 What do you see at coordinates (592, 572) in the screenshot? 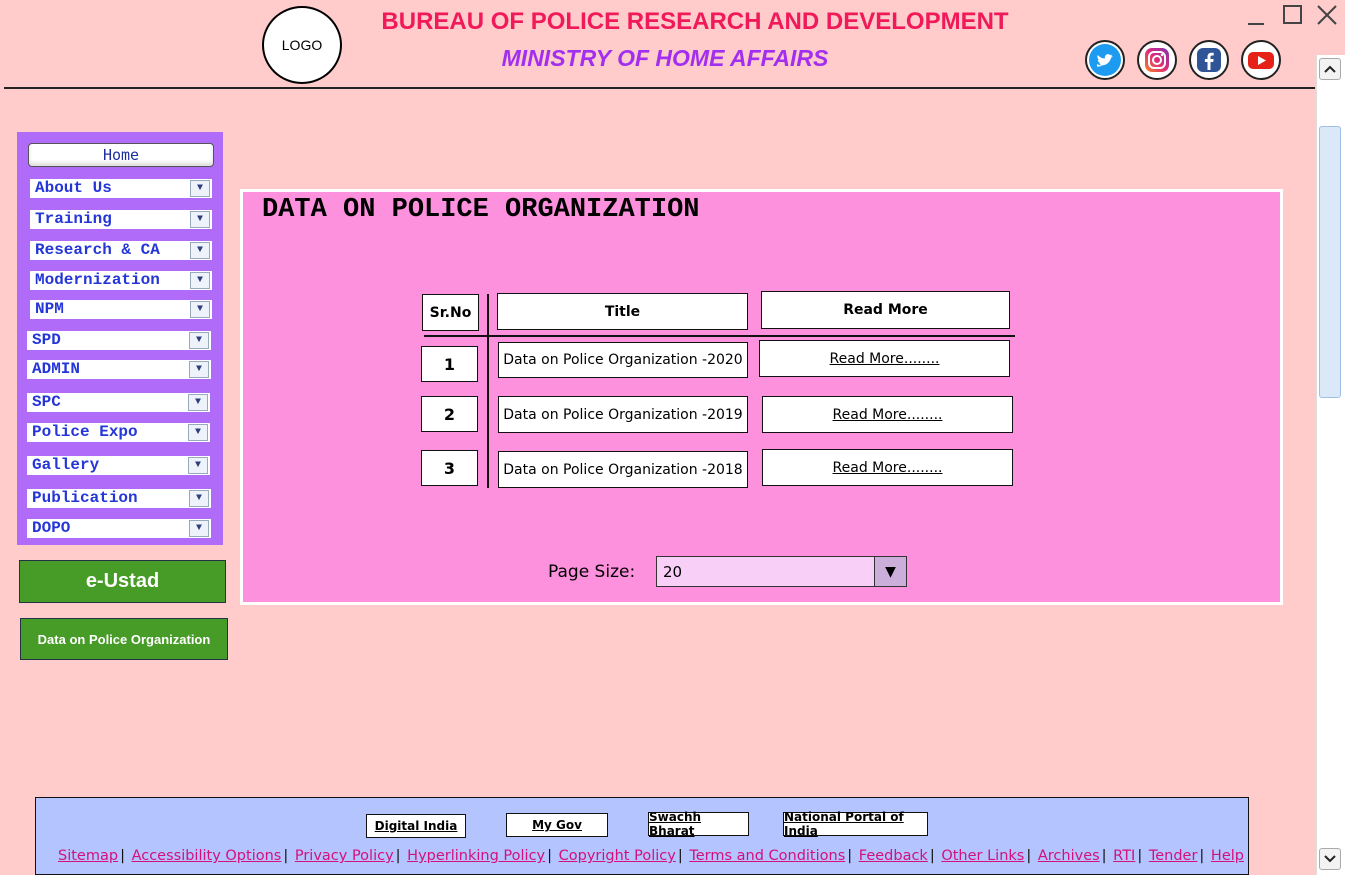
I see `page-size-label: Page Size:` at bounding box center [592, 572].